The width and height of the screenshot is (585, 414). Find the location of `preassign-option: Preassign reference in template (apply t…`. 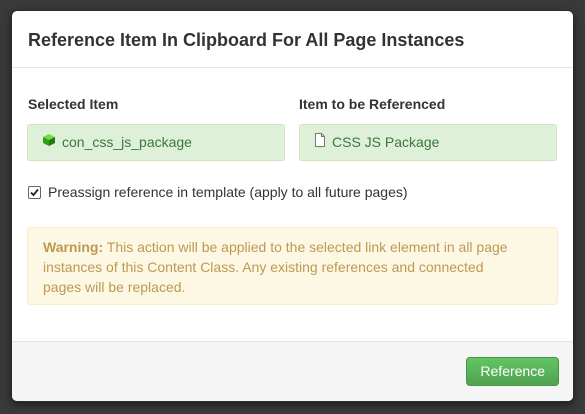

preassign-option: Preassign reference in template (apply t… is located at coordinates (218, 192).